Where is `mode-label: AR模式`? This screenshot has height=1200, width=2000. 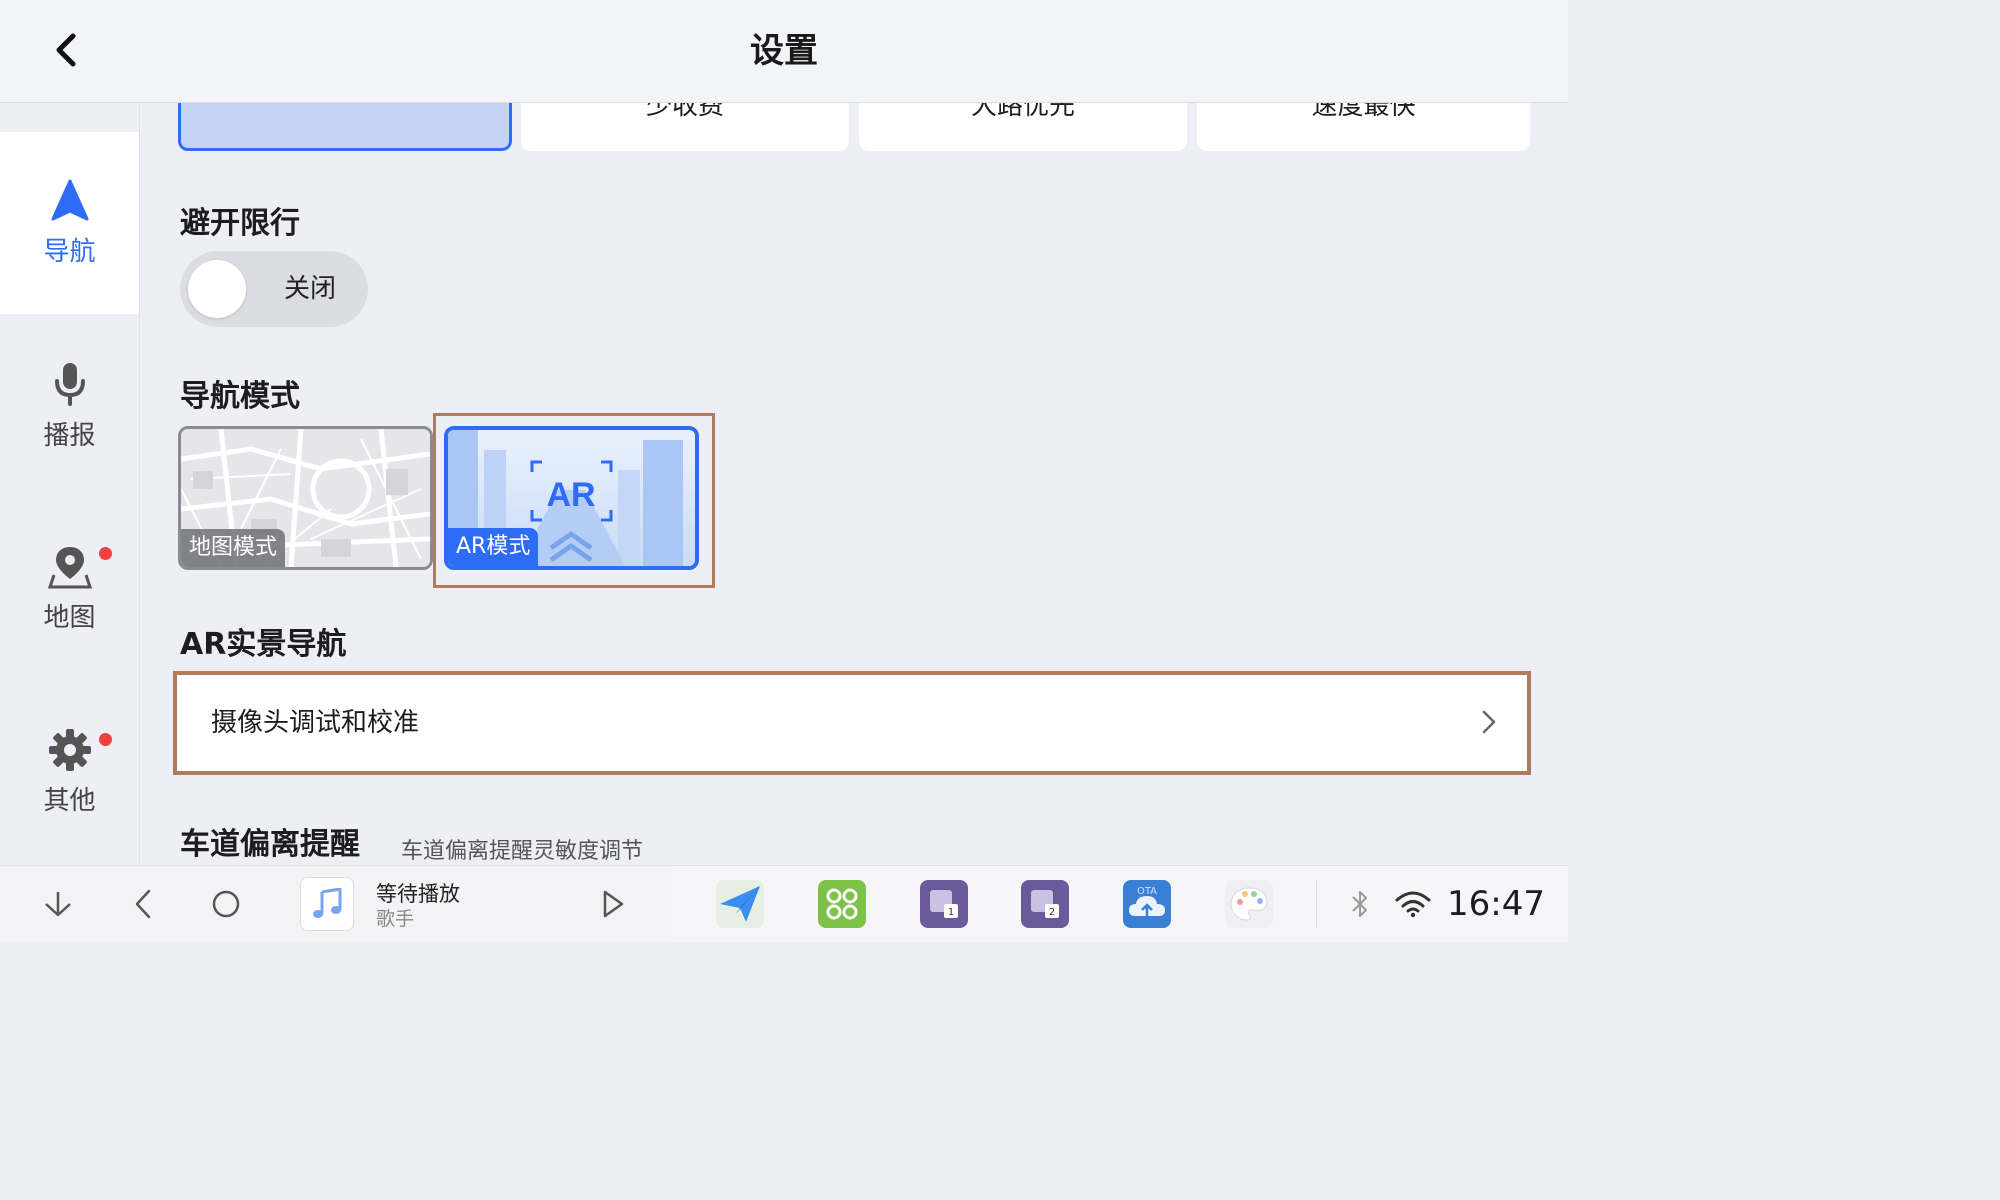 mode-label: AR模式 is located at coordinates (493, 547).